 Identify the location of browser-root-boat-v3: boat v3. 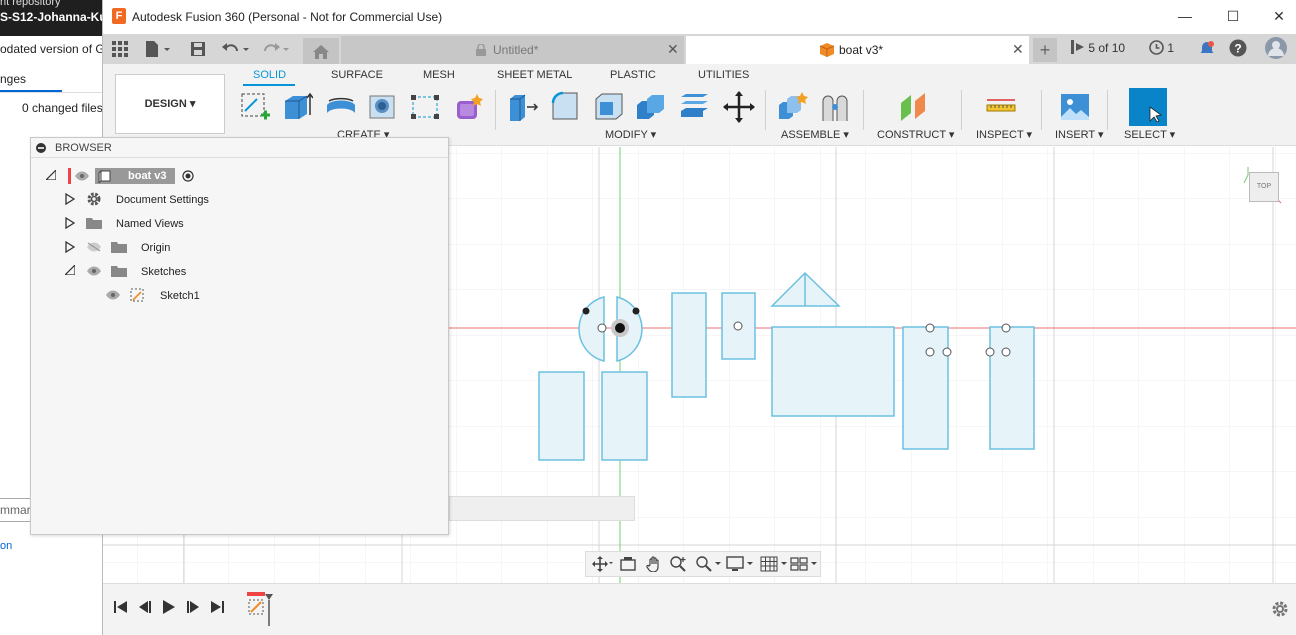
(239, 176).